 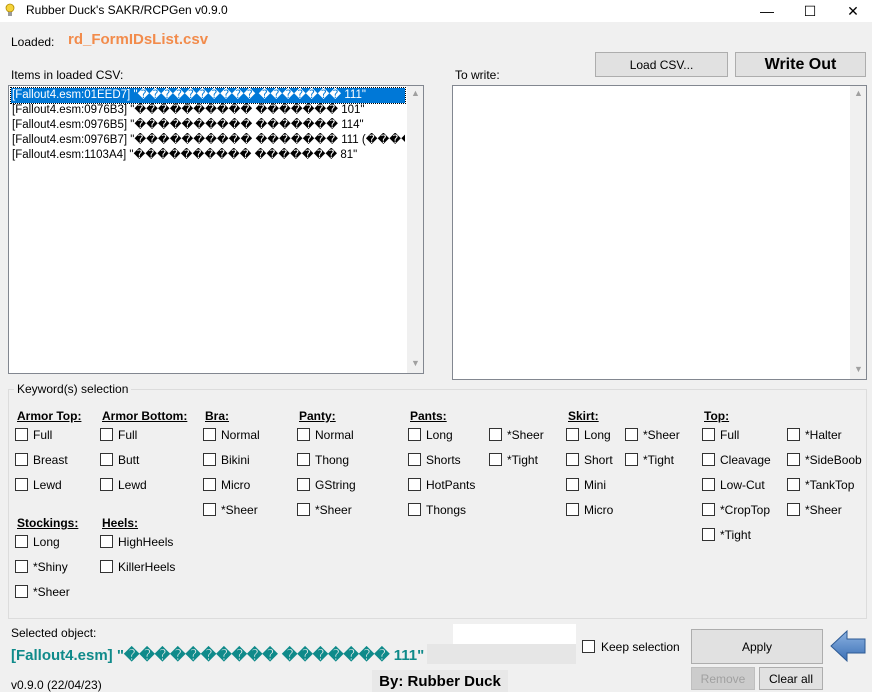 What do you see at coordinates (793, 484) in the screenshot?
I see `top-tanktop-checkbox` at bounding box center [793, 484].